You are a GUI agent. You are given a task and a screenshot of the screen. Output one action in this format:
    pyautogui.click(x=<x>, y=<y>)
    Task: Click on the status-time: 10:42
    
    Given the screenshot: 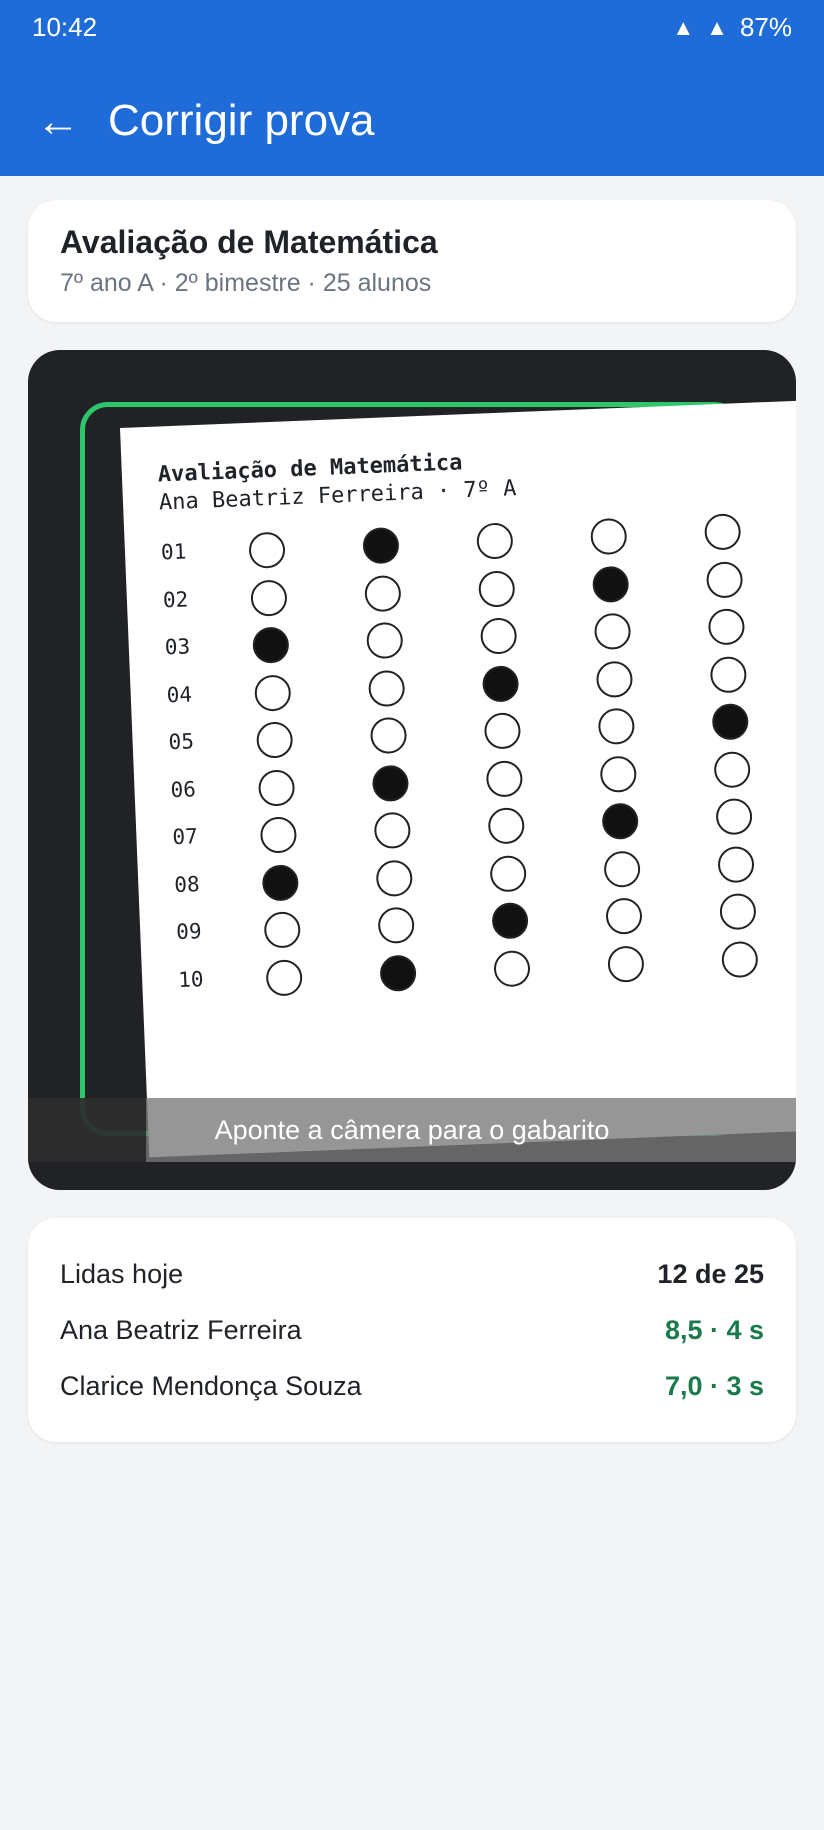 What is the action you would take?
    pyautogui.click(x=65, y=27)
    